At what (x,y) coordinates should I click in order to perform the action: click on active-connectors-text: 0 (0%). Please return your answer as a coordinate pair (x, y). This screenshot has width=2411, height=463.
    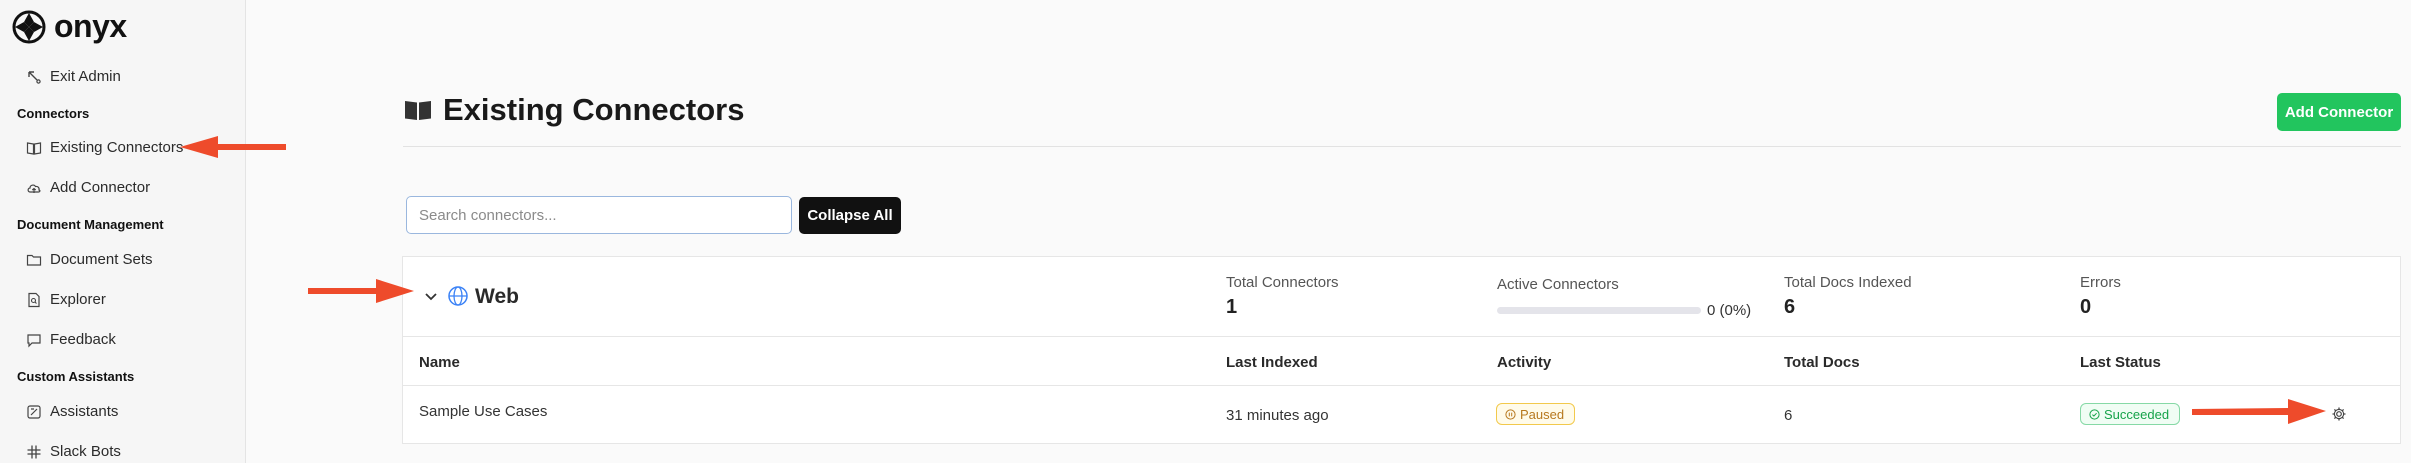
    Looking at the image, I should click on (1729, 310).